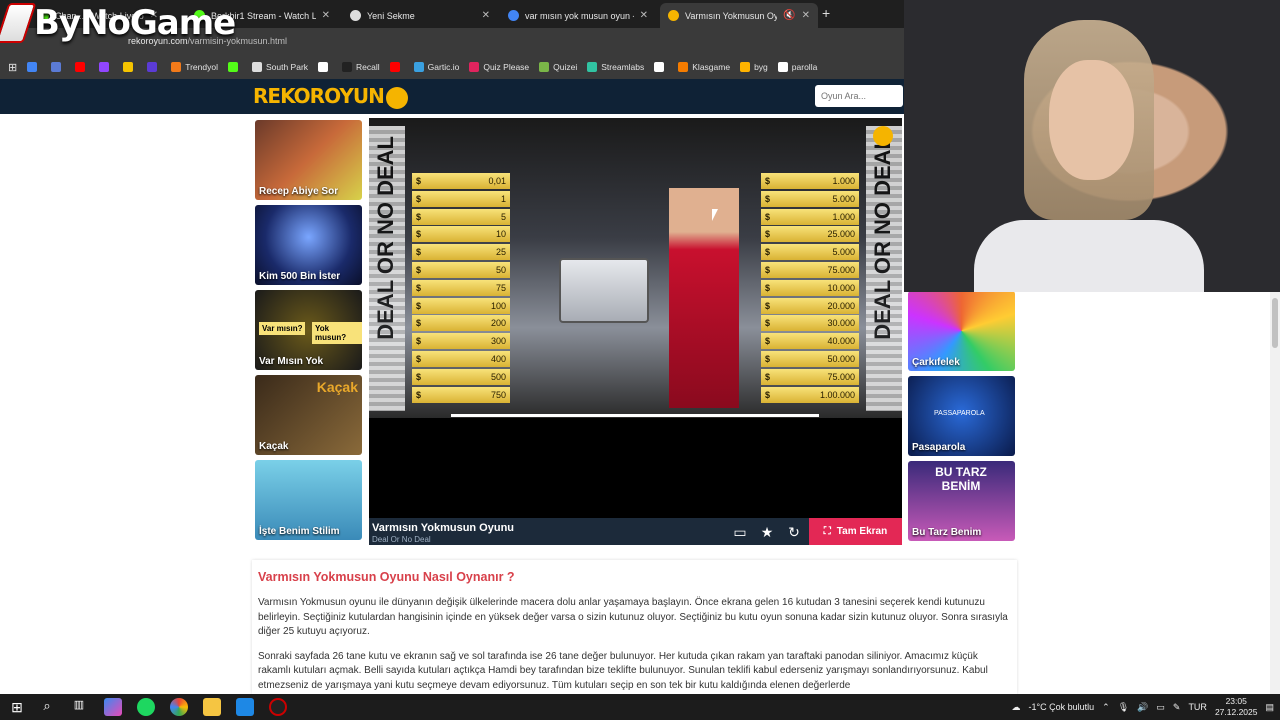  Describe the element at coordinates (704, 298) in the screenshot. I see `host-figure` at that location.